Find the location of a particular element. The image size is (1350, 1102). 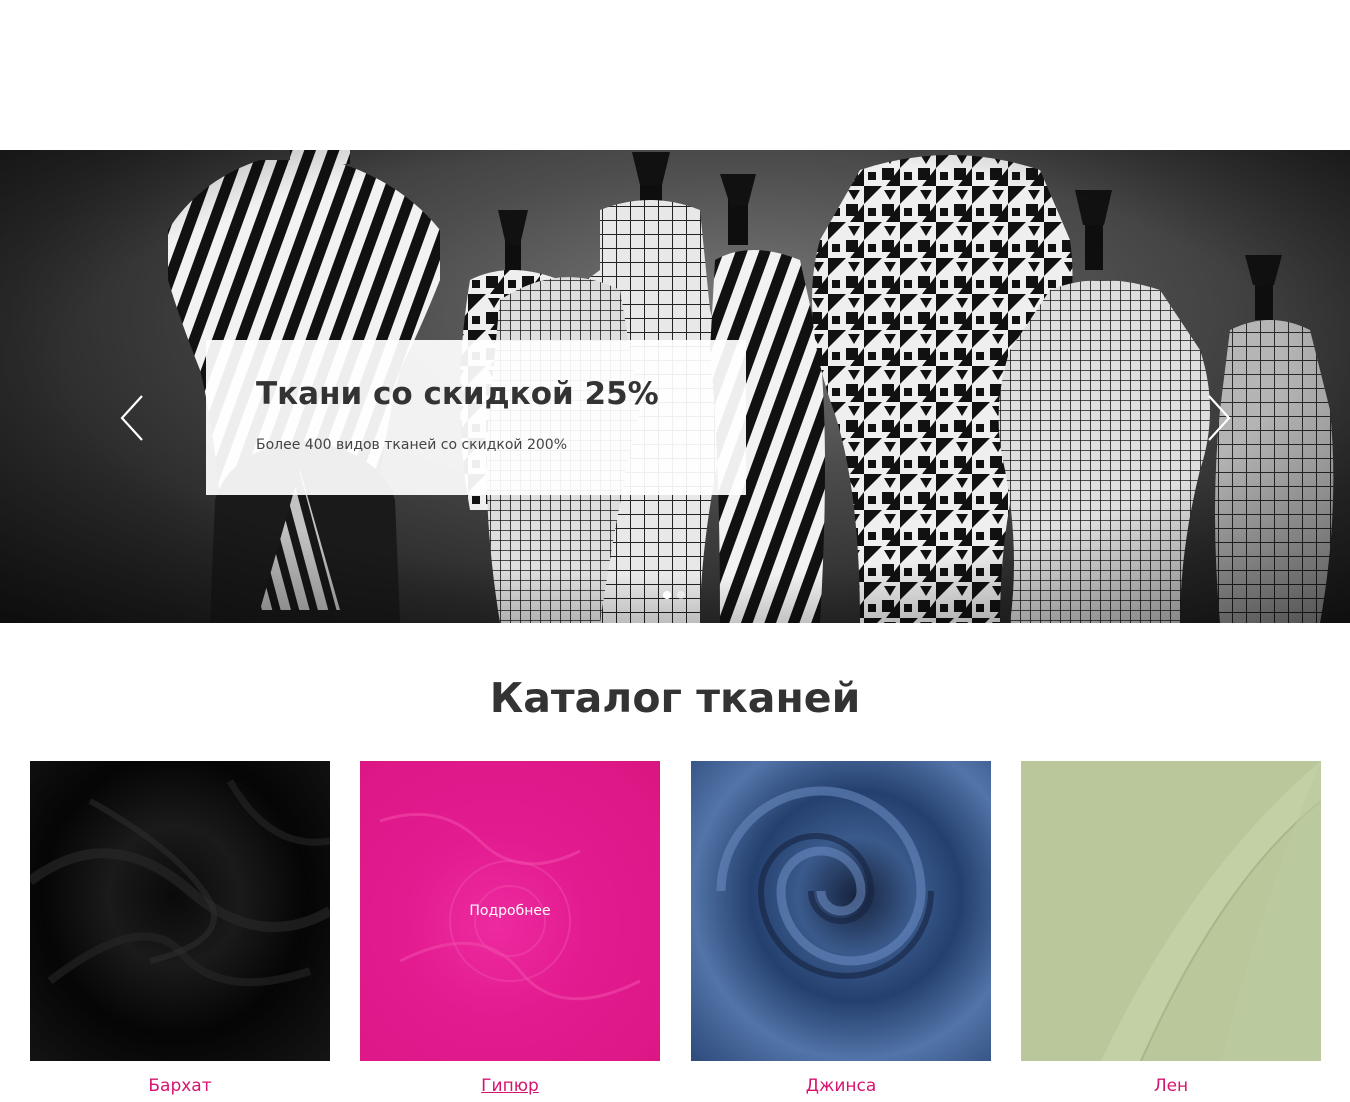

fabric-link-guipure: Гипюр is located at coordinates (510, 1086).